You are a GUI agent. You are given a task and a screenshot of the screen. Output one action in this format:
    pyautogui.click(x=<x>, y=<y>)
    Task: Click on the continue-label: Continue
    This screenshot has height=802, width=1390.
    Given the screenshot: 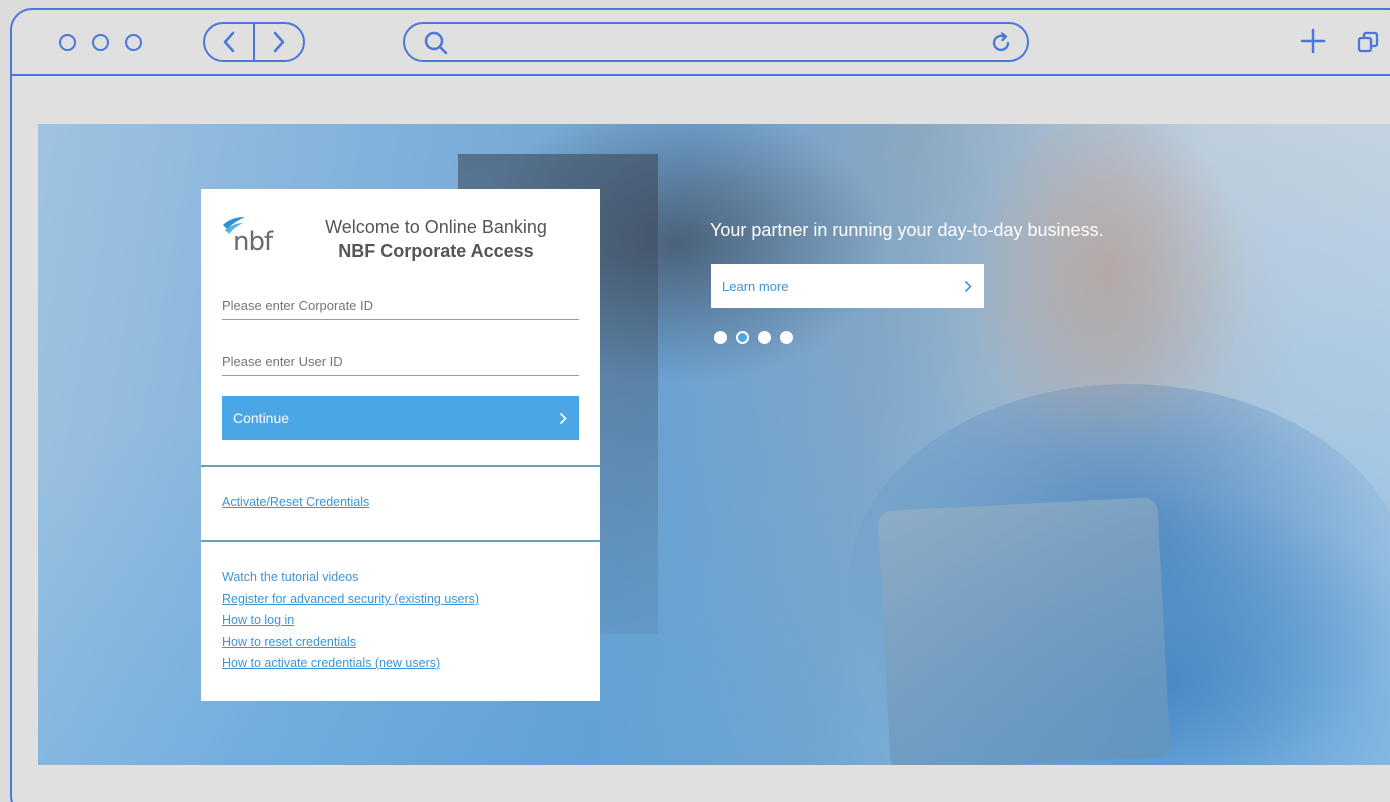 What is the action you would take?
    pyautogui.click(x=261, y=418)
    